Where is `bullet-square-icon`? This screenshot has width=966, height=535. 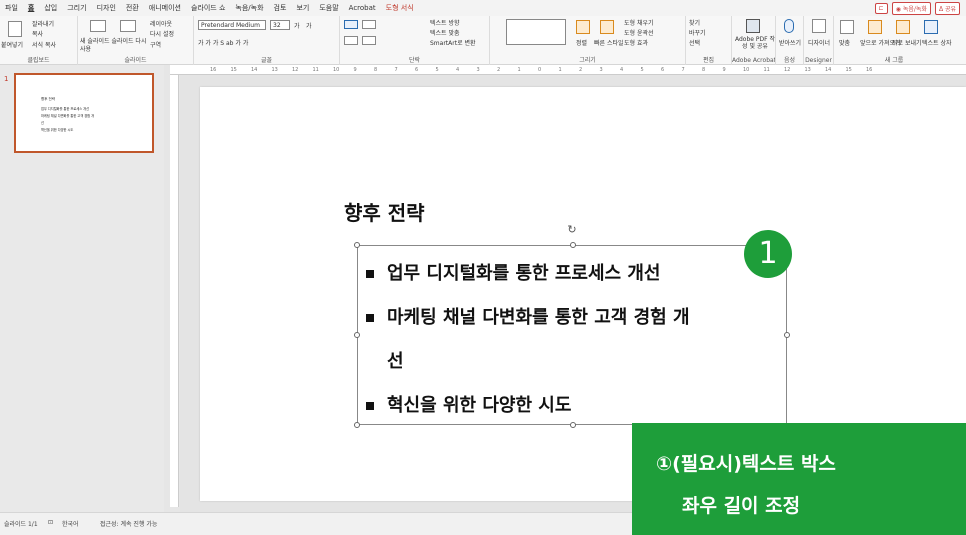
bullet-square-icon is located at coordinates (370, 406).